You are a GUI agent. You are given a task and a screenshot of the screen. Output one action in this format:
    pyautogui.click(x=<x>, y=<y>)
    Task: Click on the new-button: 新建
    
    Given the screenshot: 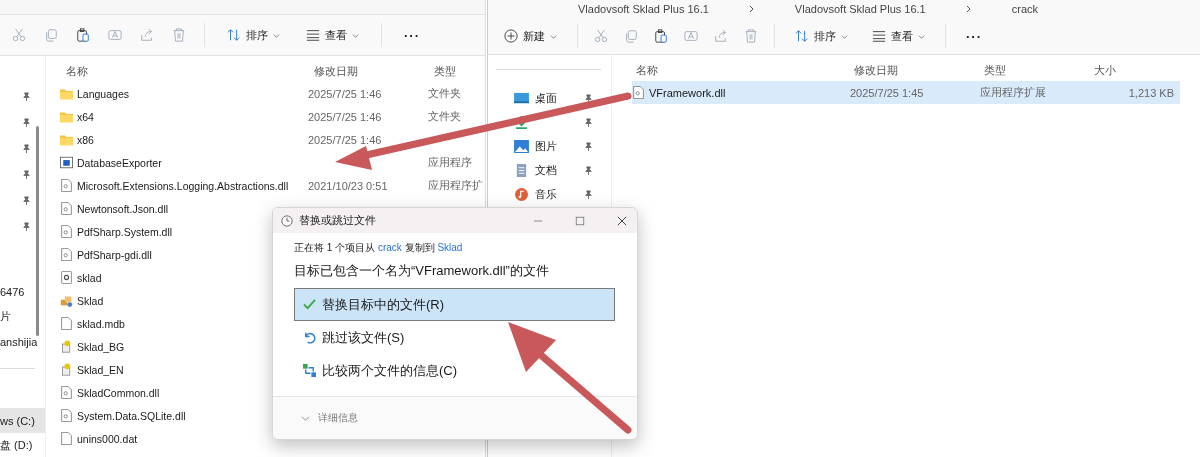 What is the action you would take?
    pyautogui.click(x=530, y=36)
    